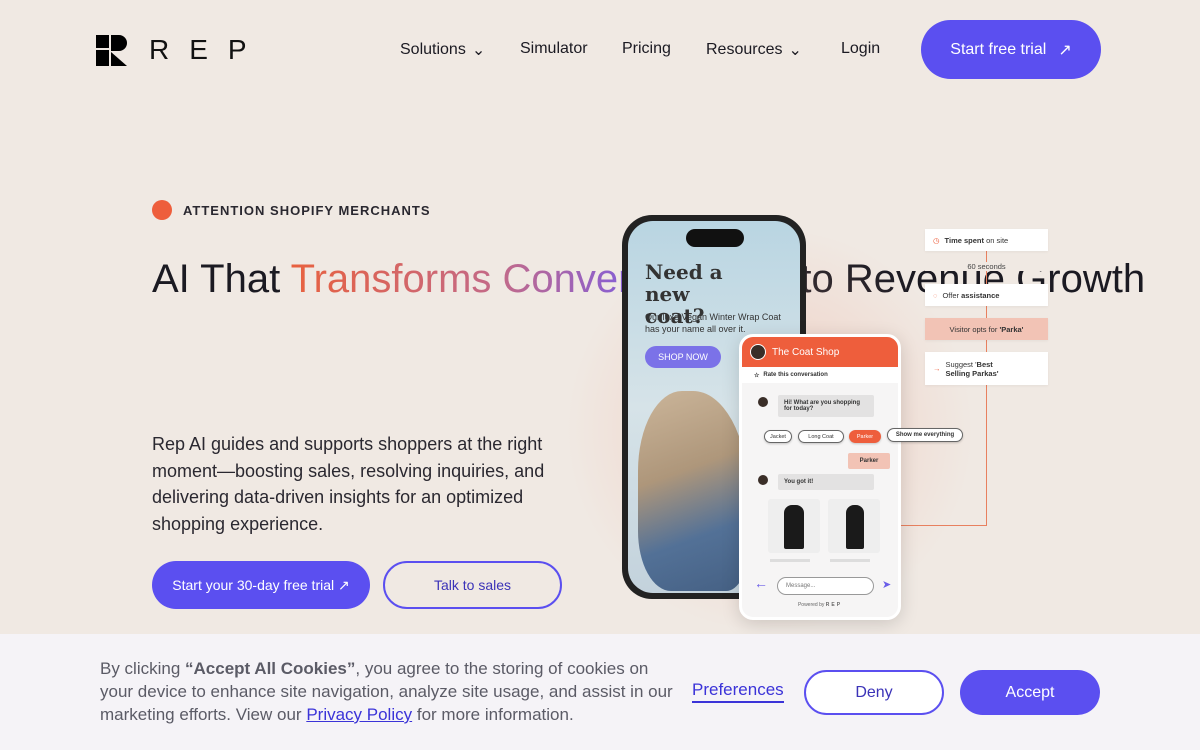  I want to click on step-text: Suggest 'Best Selling Parkas', so click(972, 368).